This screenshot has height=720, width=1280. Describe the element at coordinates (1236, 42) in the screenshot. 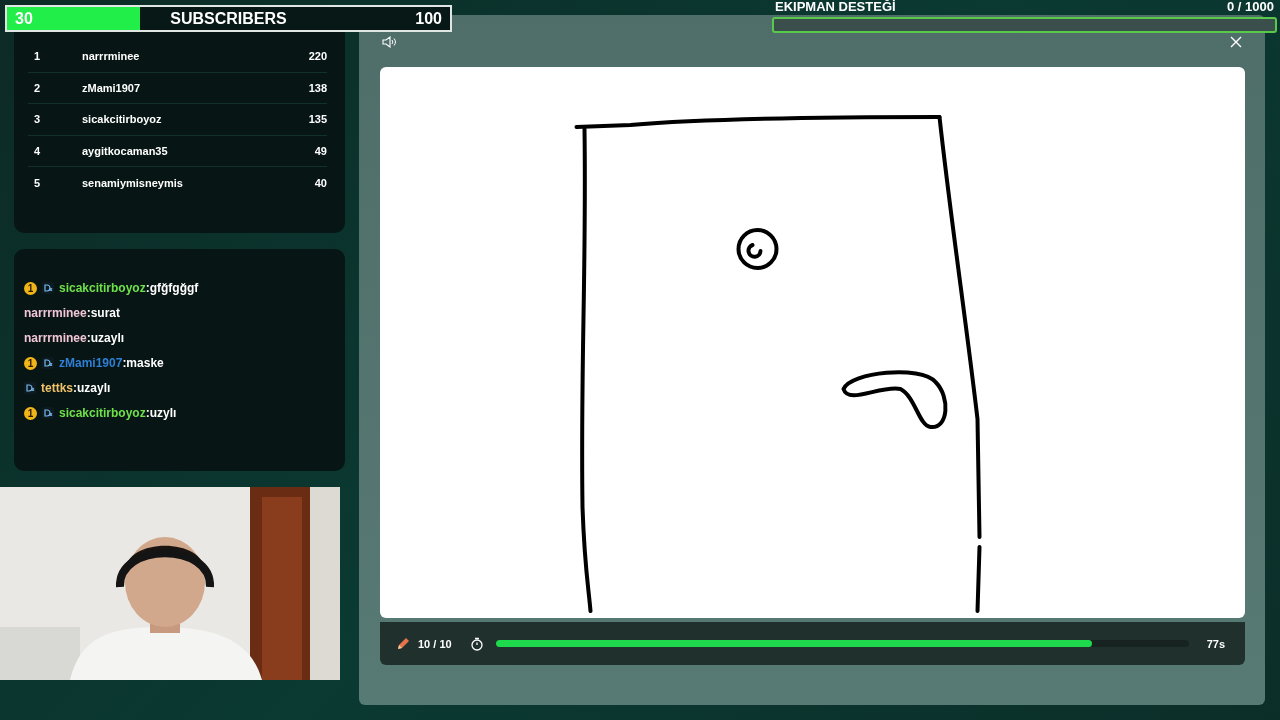

I see `close-icon` at that location.